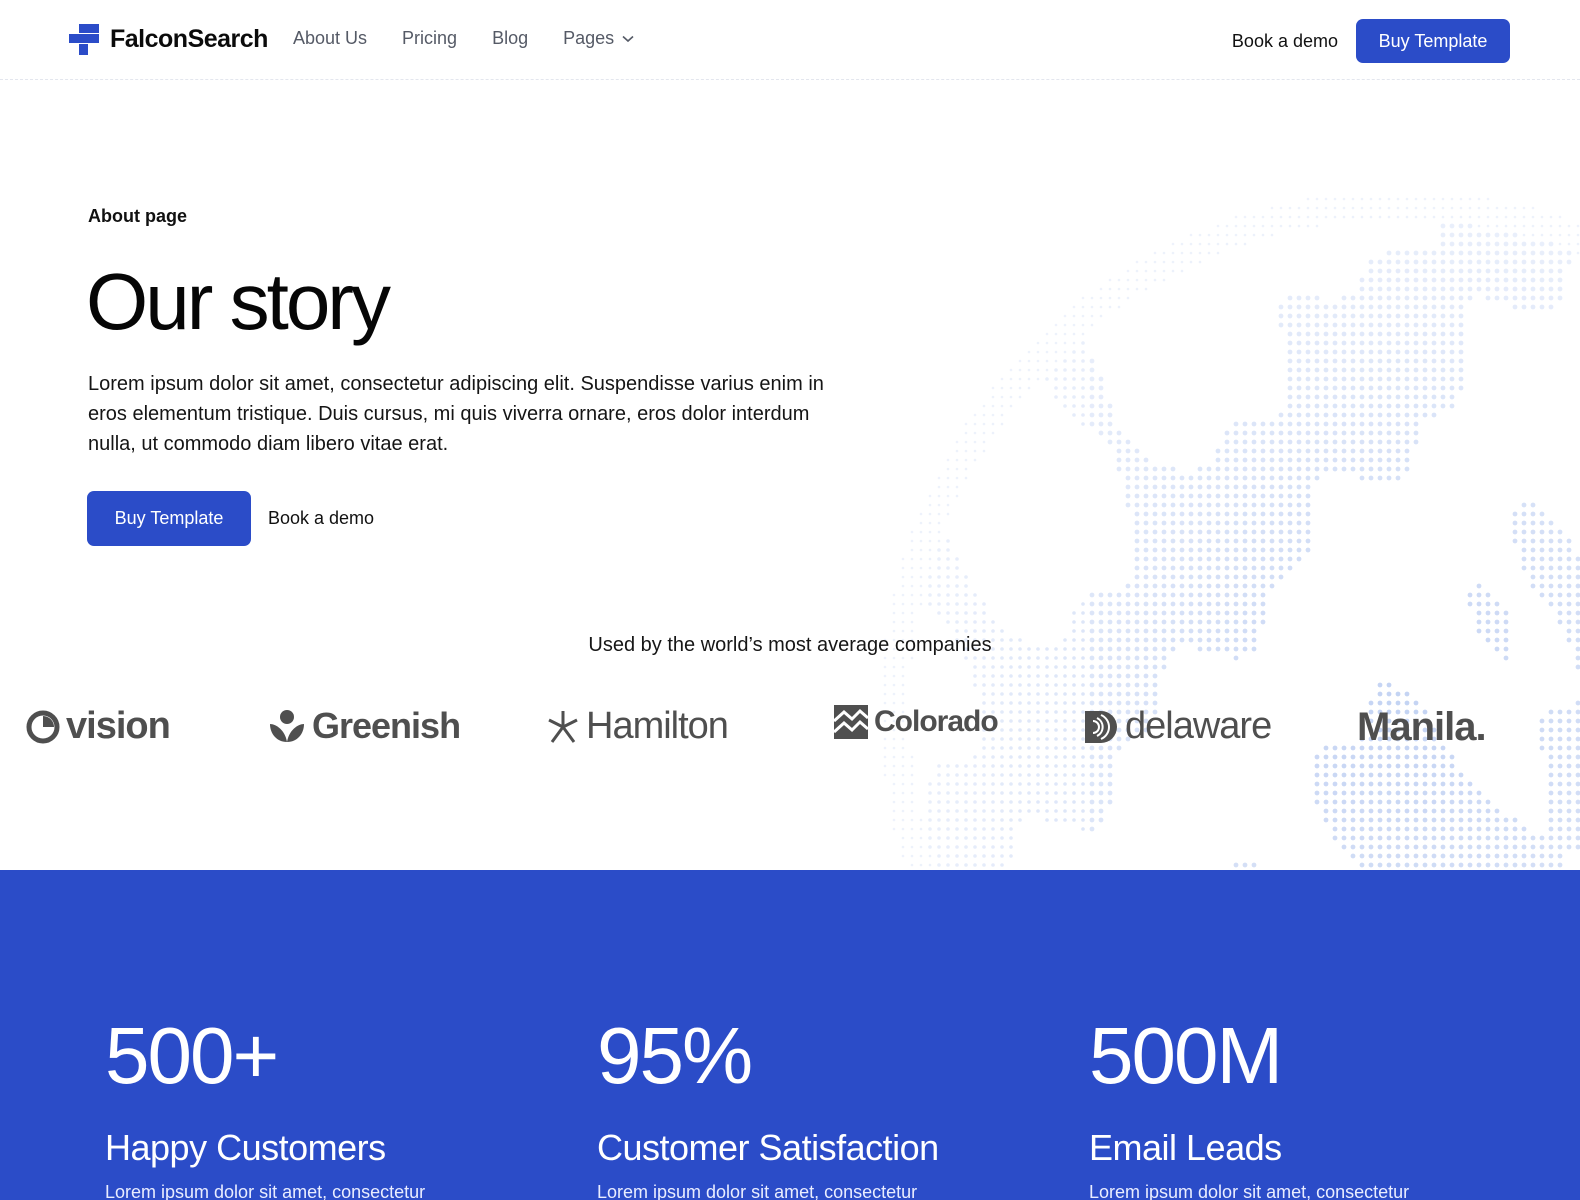 The width and height of the screenshot is (1580, 1200). What do you see at coordinates (169, 518) in the screenshot?
I see `hero-buy-template-button: Buy Template` at bounding box center [169, 518].